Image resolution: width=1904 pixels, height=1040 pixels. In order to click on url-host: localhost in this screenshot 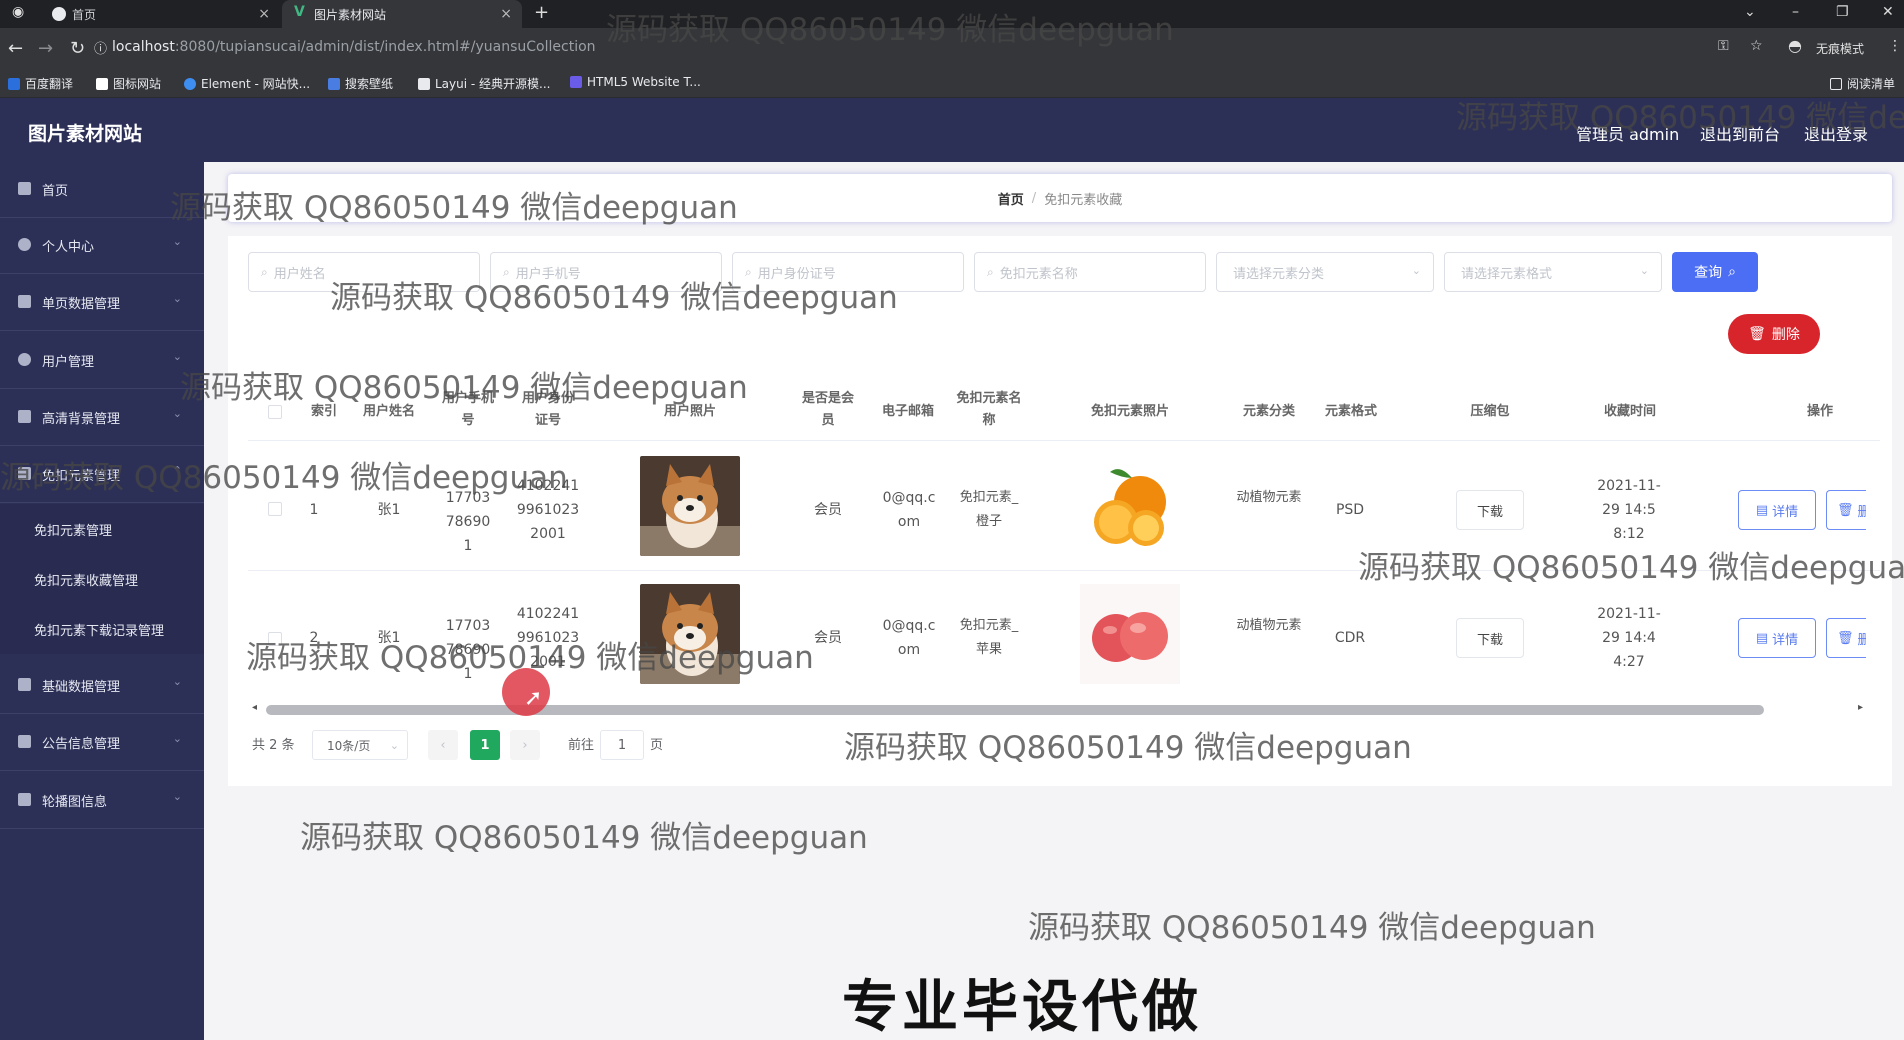, I will do `click(143, 47)`.